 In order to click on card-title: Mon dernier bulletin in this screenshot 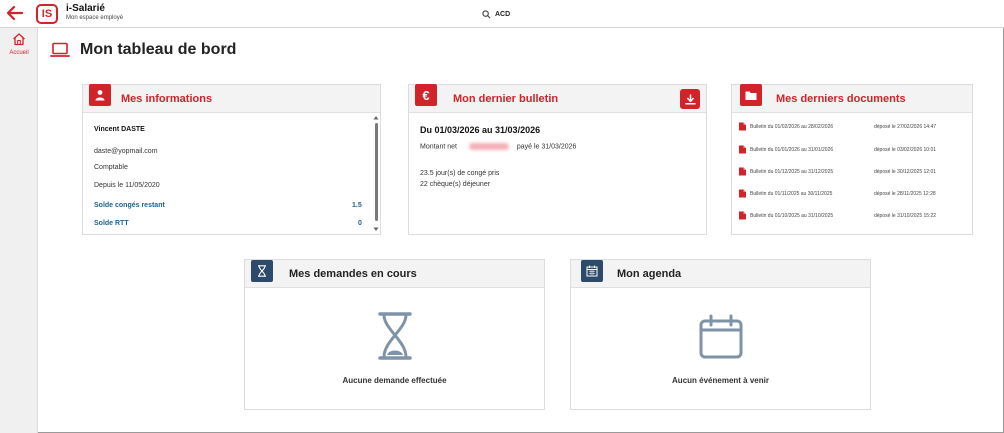, I will do `click(505, 99)`.